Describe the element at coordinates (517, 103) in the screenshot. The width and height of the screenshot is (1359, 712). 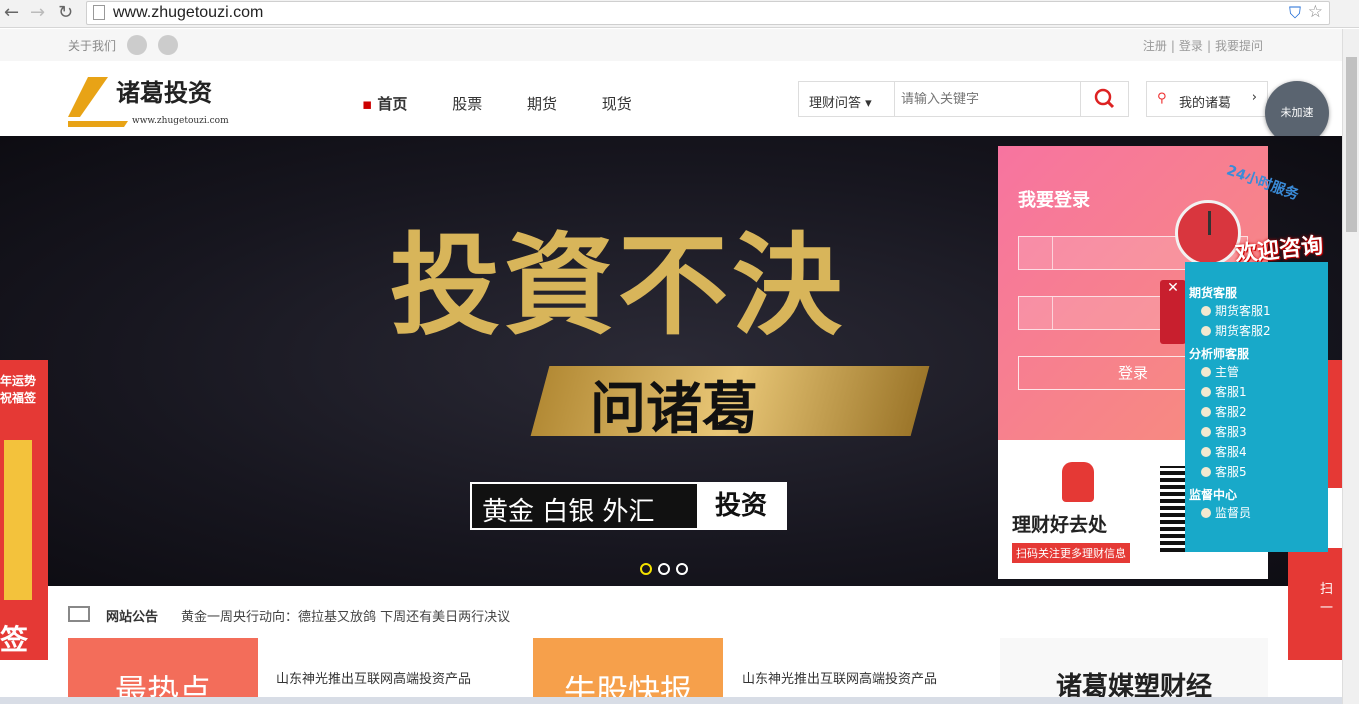
I see `main-nav: ▪ 首页 股票 期货 现货` at that location.